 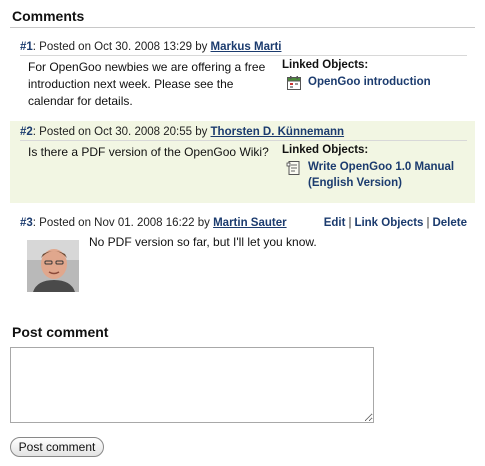 What do you see at coordinates (121, 47) in the screenshot?
I see `comment-meta: : Posted on Oct 30. 2008 13:29 by` at bounding box center [121, 47].